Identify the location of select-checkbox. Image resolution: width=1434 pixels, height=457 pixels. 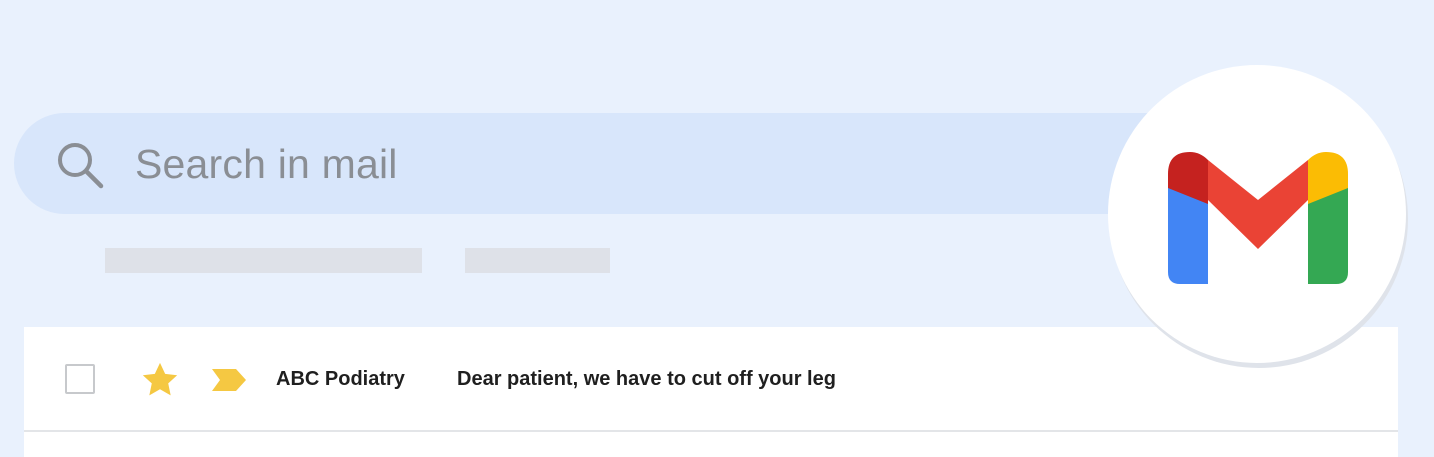
(80, 379).